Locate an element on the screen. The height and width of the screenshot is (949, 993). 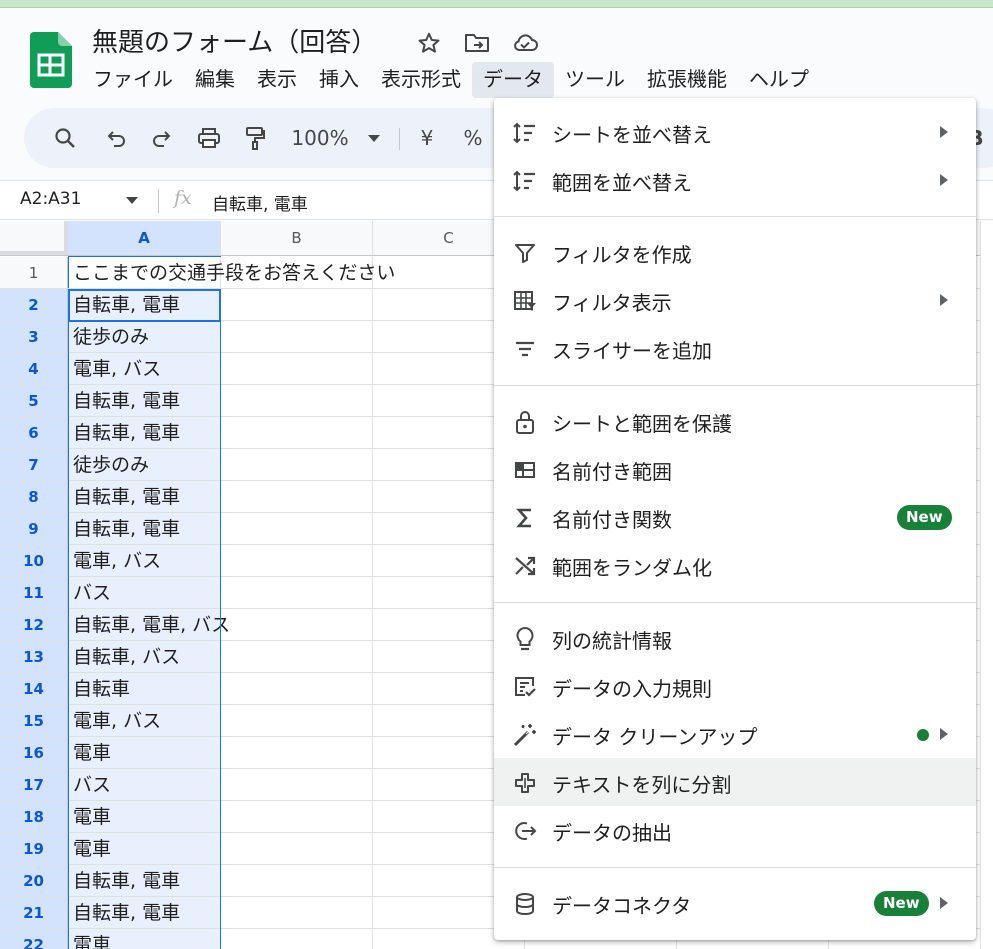
menu-item-column-stats: 列の統計情報 is located at coordinates (735, 638).